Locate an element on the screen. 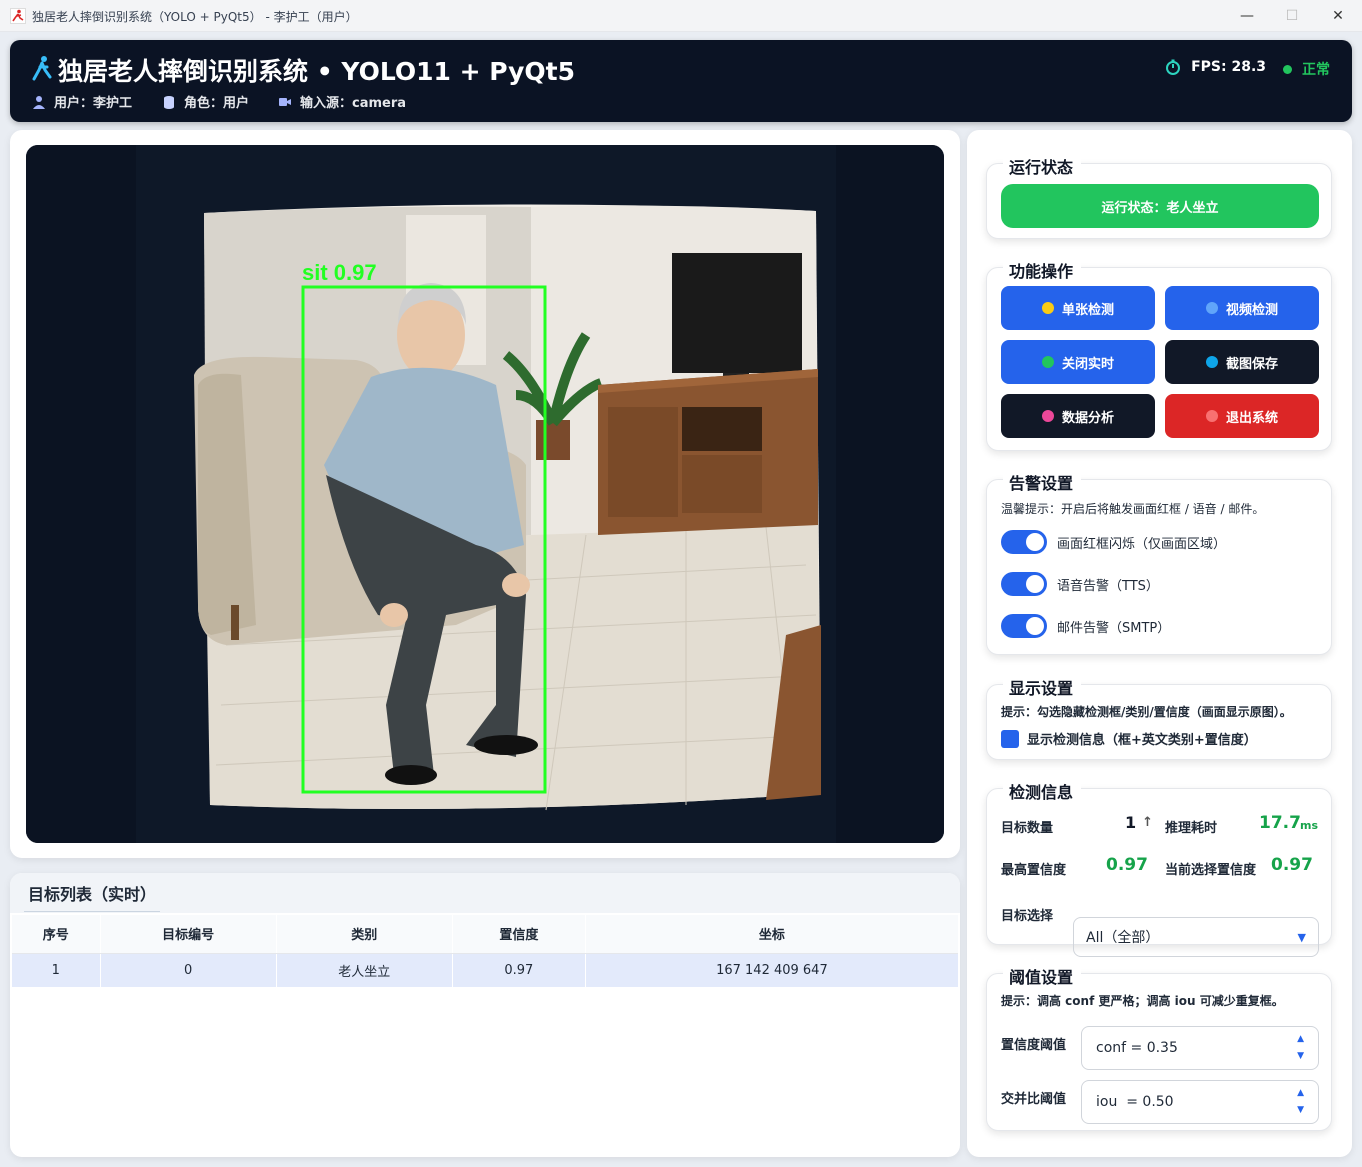 The height and width of the screenshot is (1167, 1362). target-select-dropdown: All（全部） ▼ is located at coordinates (1196, 937).